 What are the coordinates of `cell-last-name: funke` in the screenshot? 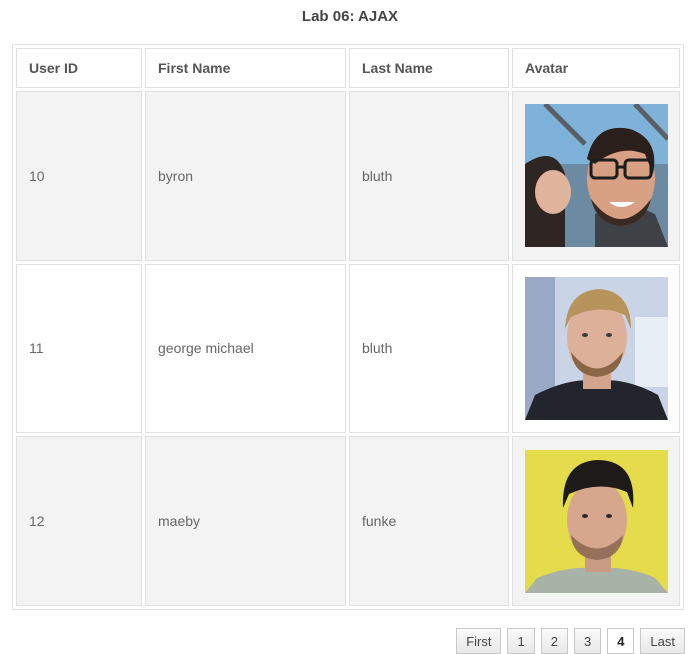 It's located at (429, 521).